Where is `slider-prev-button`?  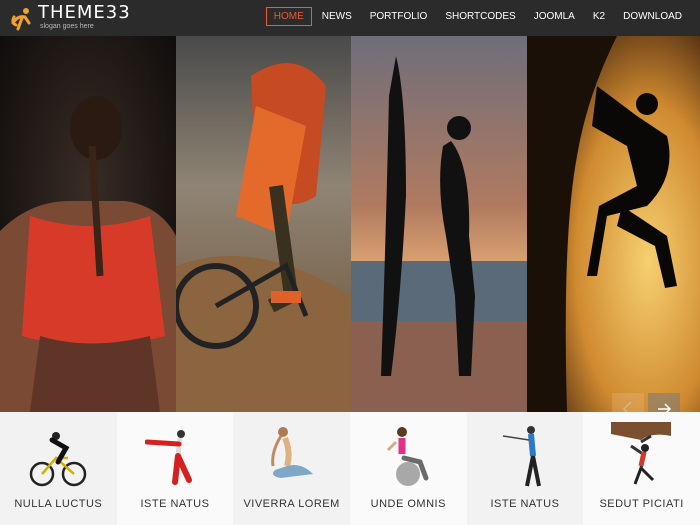
slider-prev-button is located at coordinates (628, 402).